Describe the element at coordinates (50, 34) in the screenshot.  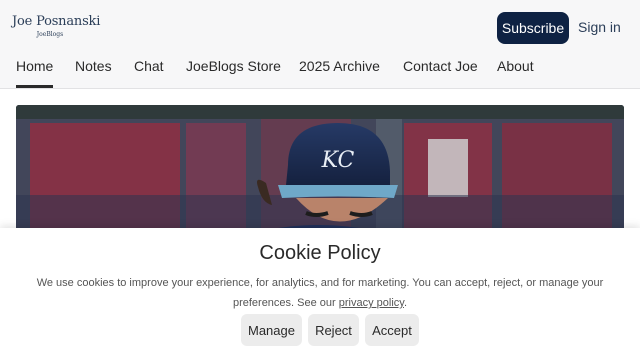
I see `logo-subtitle: JoeBlogs` at that location.